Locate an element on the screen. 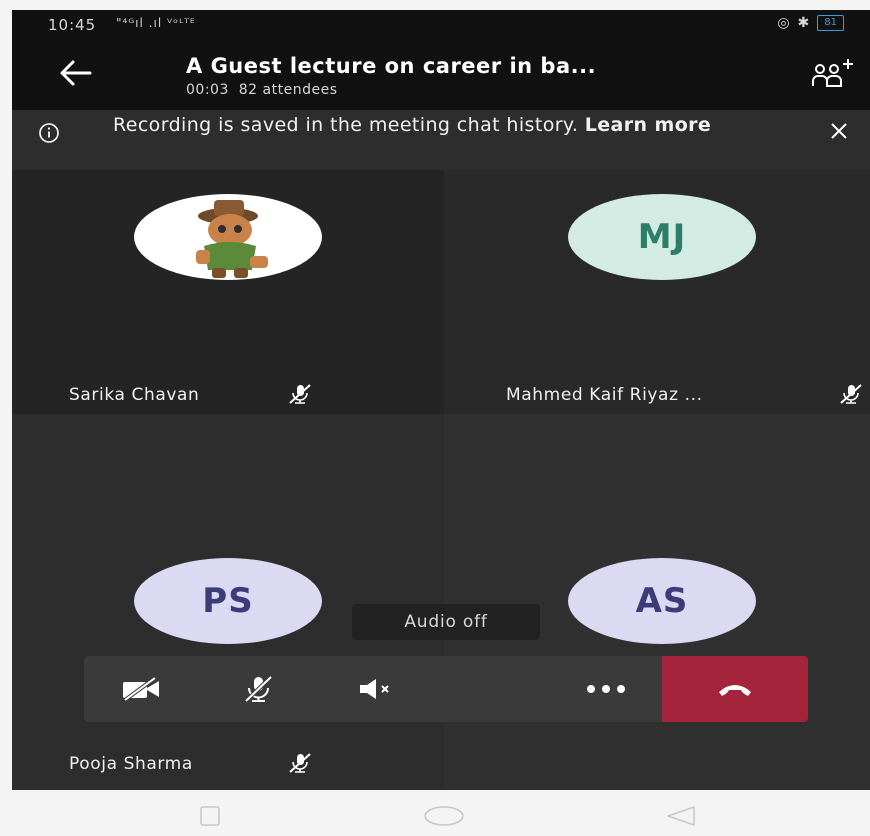 This screenshot has width=870, height=836. meeting-subtitle: 00:03 82 attendees is located at coordinates (261, 90).